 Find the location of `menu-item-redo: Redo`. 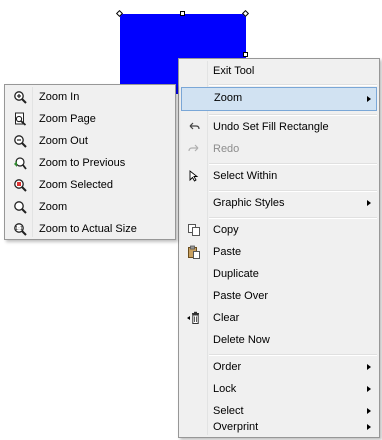

menu-item-redo: Redo is located at coordinates (279, 149).